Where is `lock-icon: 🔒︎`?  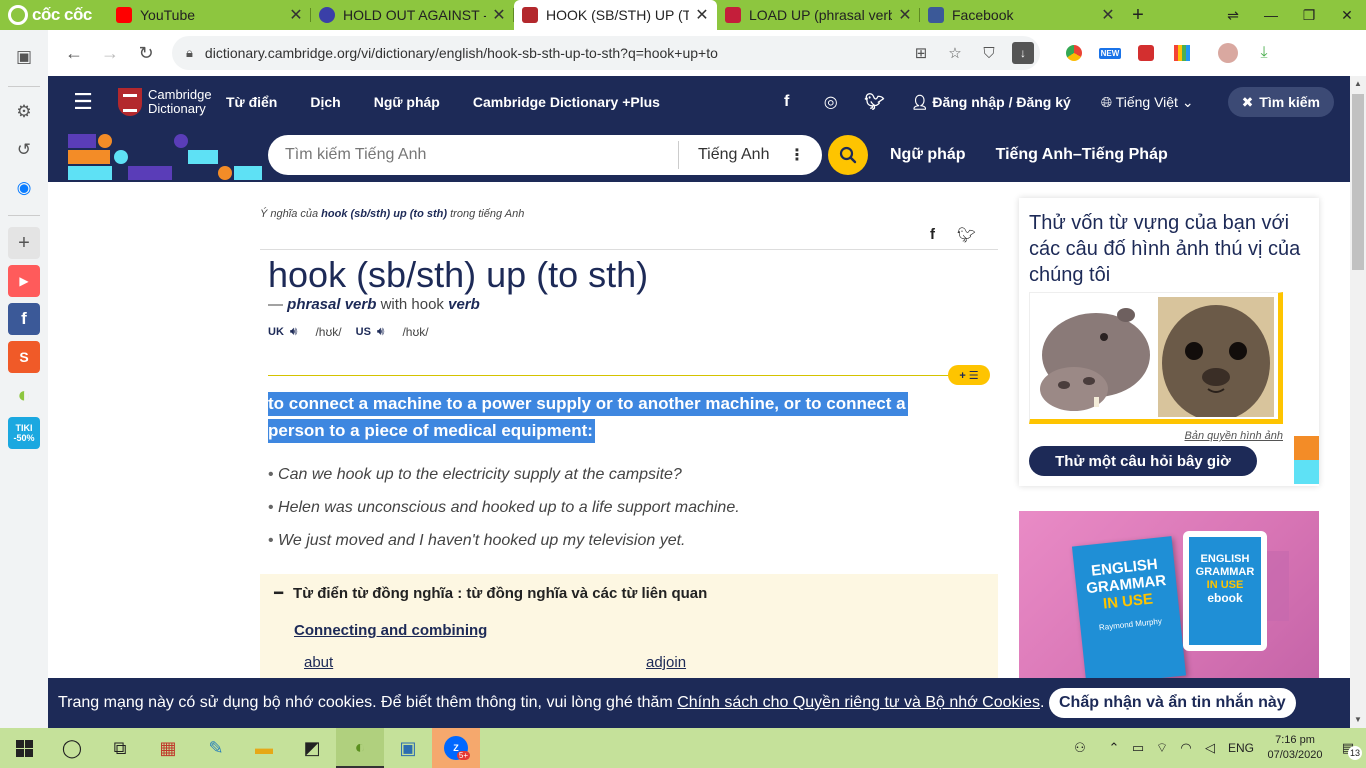 lock-icon: 🔒︎ is located at coordinates (189, 53).